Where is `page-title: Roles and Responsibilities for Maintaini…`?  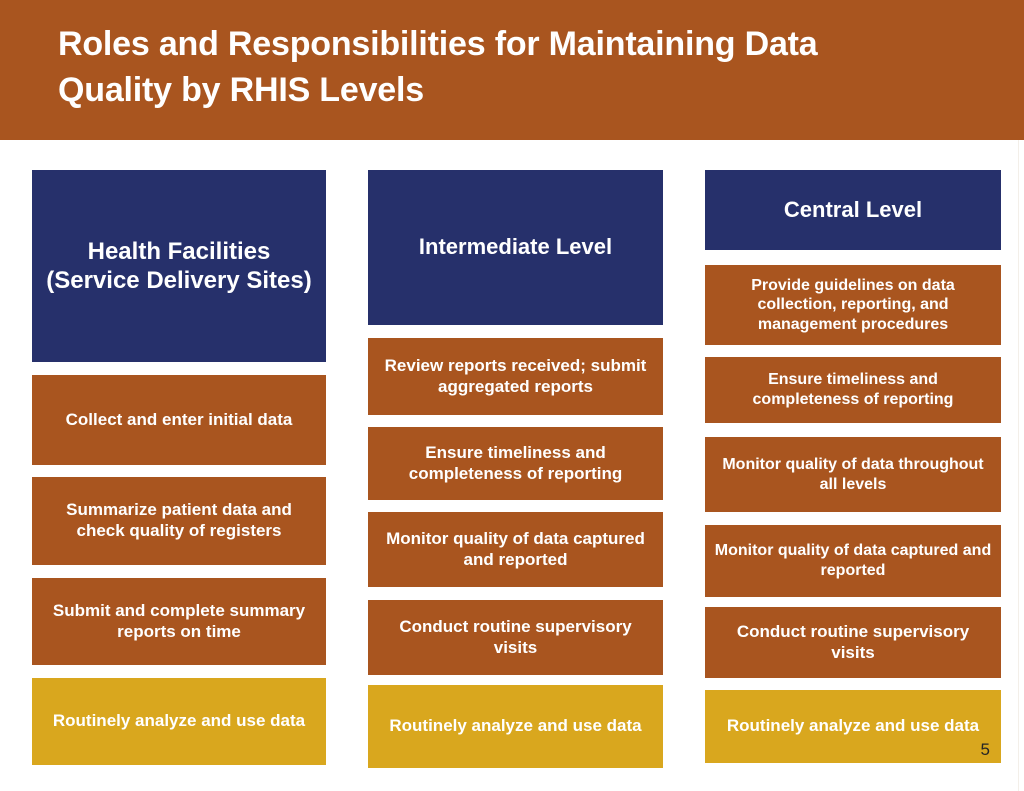 page-title: Roles and Responsibilities for Maintaini… is located at coordinates (438, 67).